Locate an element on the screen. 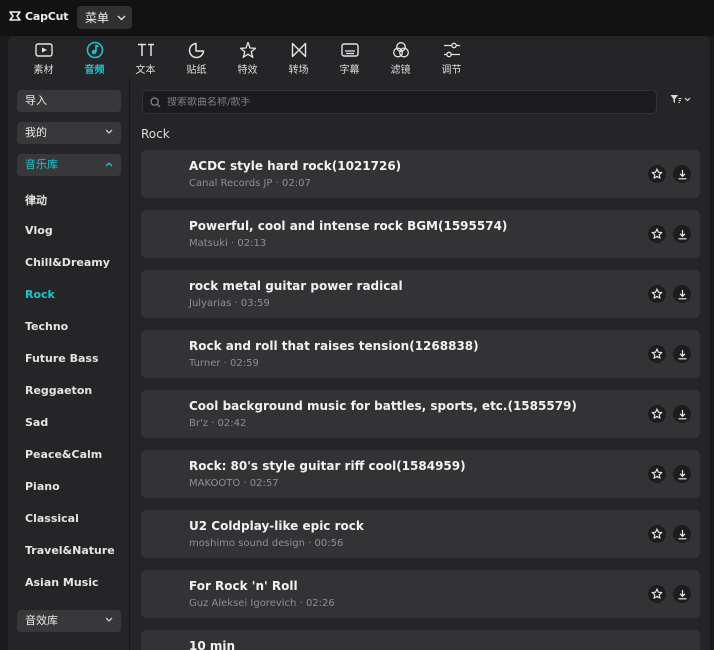 The width and height of the screenshot is (714, 650). sidebar-item-rock: Rock is located at coordinates (40, 294).